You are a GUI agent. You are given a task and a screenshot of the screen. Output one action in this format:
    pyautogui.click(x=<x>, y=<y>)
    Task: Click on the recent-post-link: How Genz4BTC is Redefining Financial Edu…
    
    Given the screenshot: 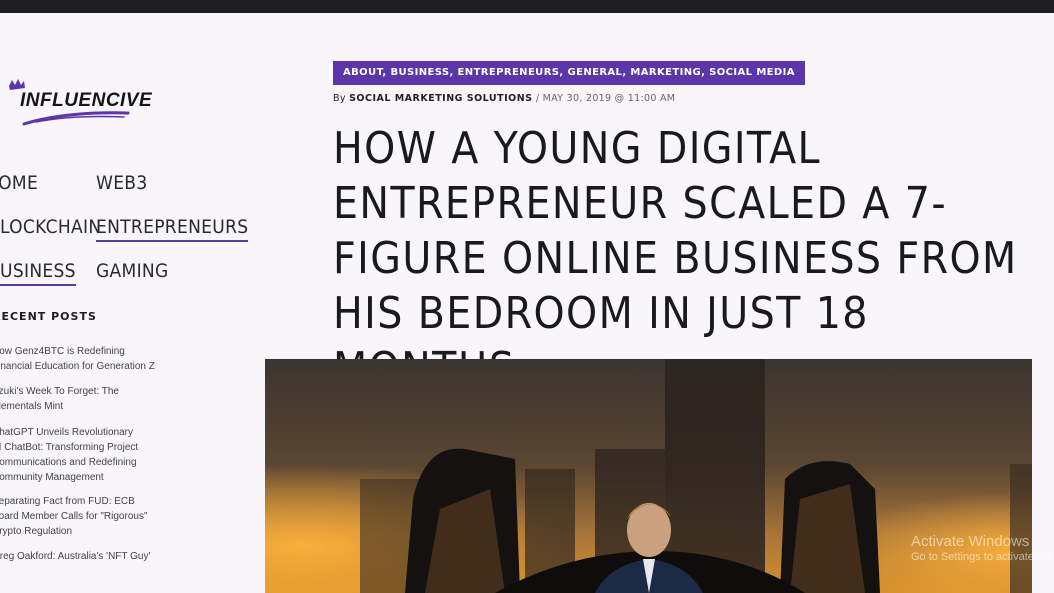 What is the action you would take?
    pyautogui.click(x=87, y=359)
    